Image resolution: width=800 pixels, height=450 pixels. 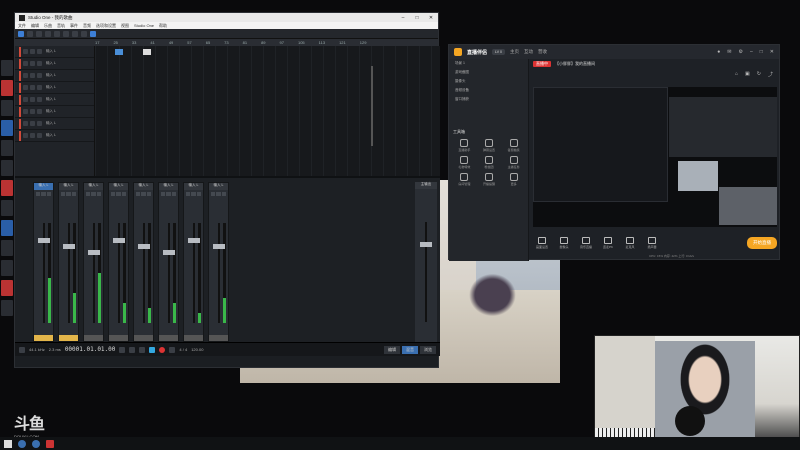 What do you see at coordinates (564, 243) in the screenshot?
I see `bottom-tool: 摄像头` at bounding box center [564, 243].